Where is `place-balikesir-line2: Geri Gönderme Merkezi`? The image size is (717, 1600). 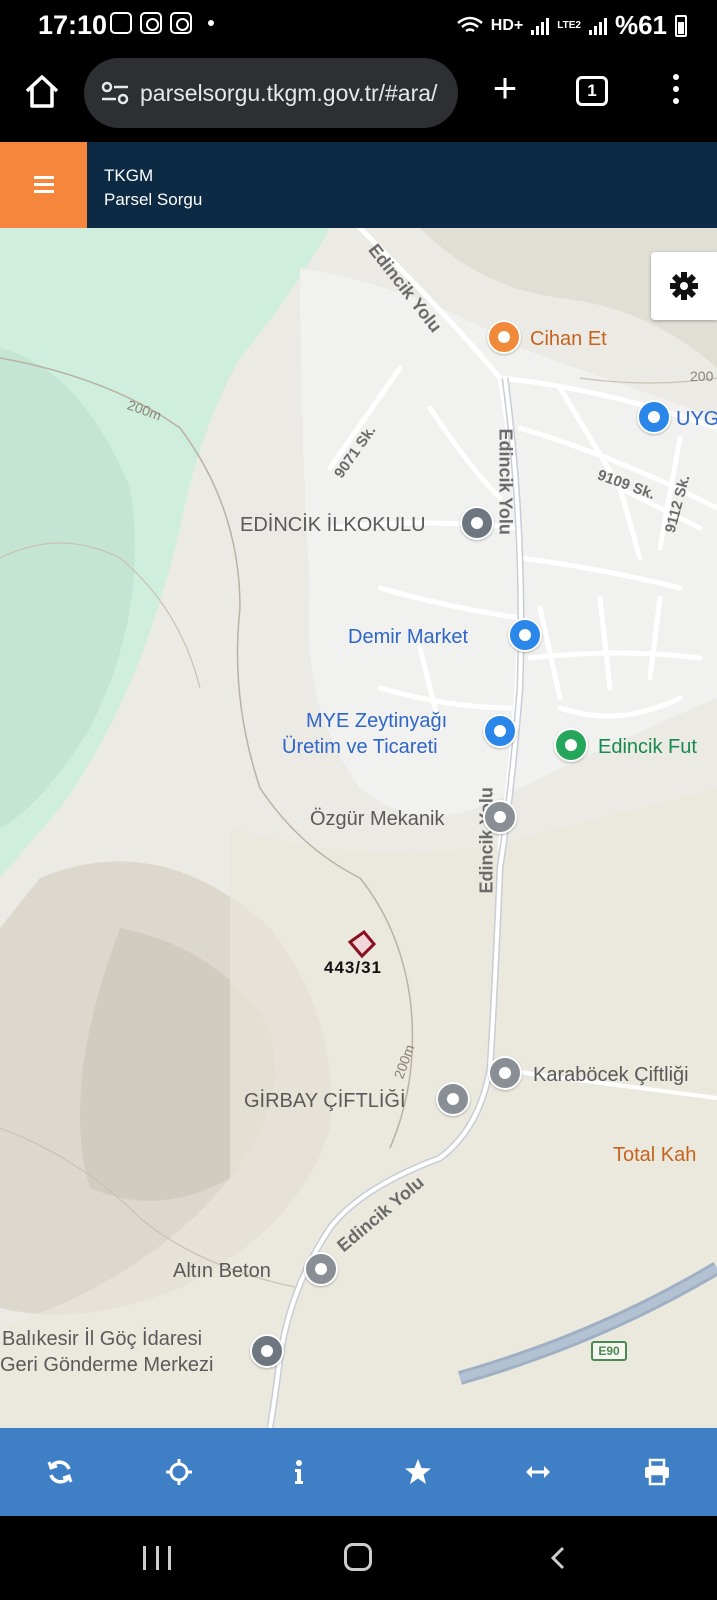 place-balikesir-line2: Geri Gönderme Merkezi is located at coordinates (106, 1365).